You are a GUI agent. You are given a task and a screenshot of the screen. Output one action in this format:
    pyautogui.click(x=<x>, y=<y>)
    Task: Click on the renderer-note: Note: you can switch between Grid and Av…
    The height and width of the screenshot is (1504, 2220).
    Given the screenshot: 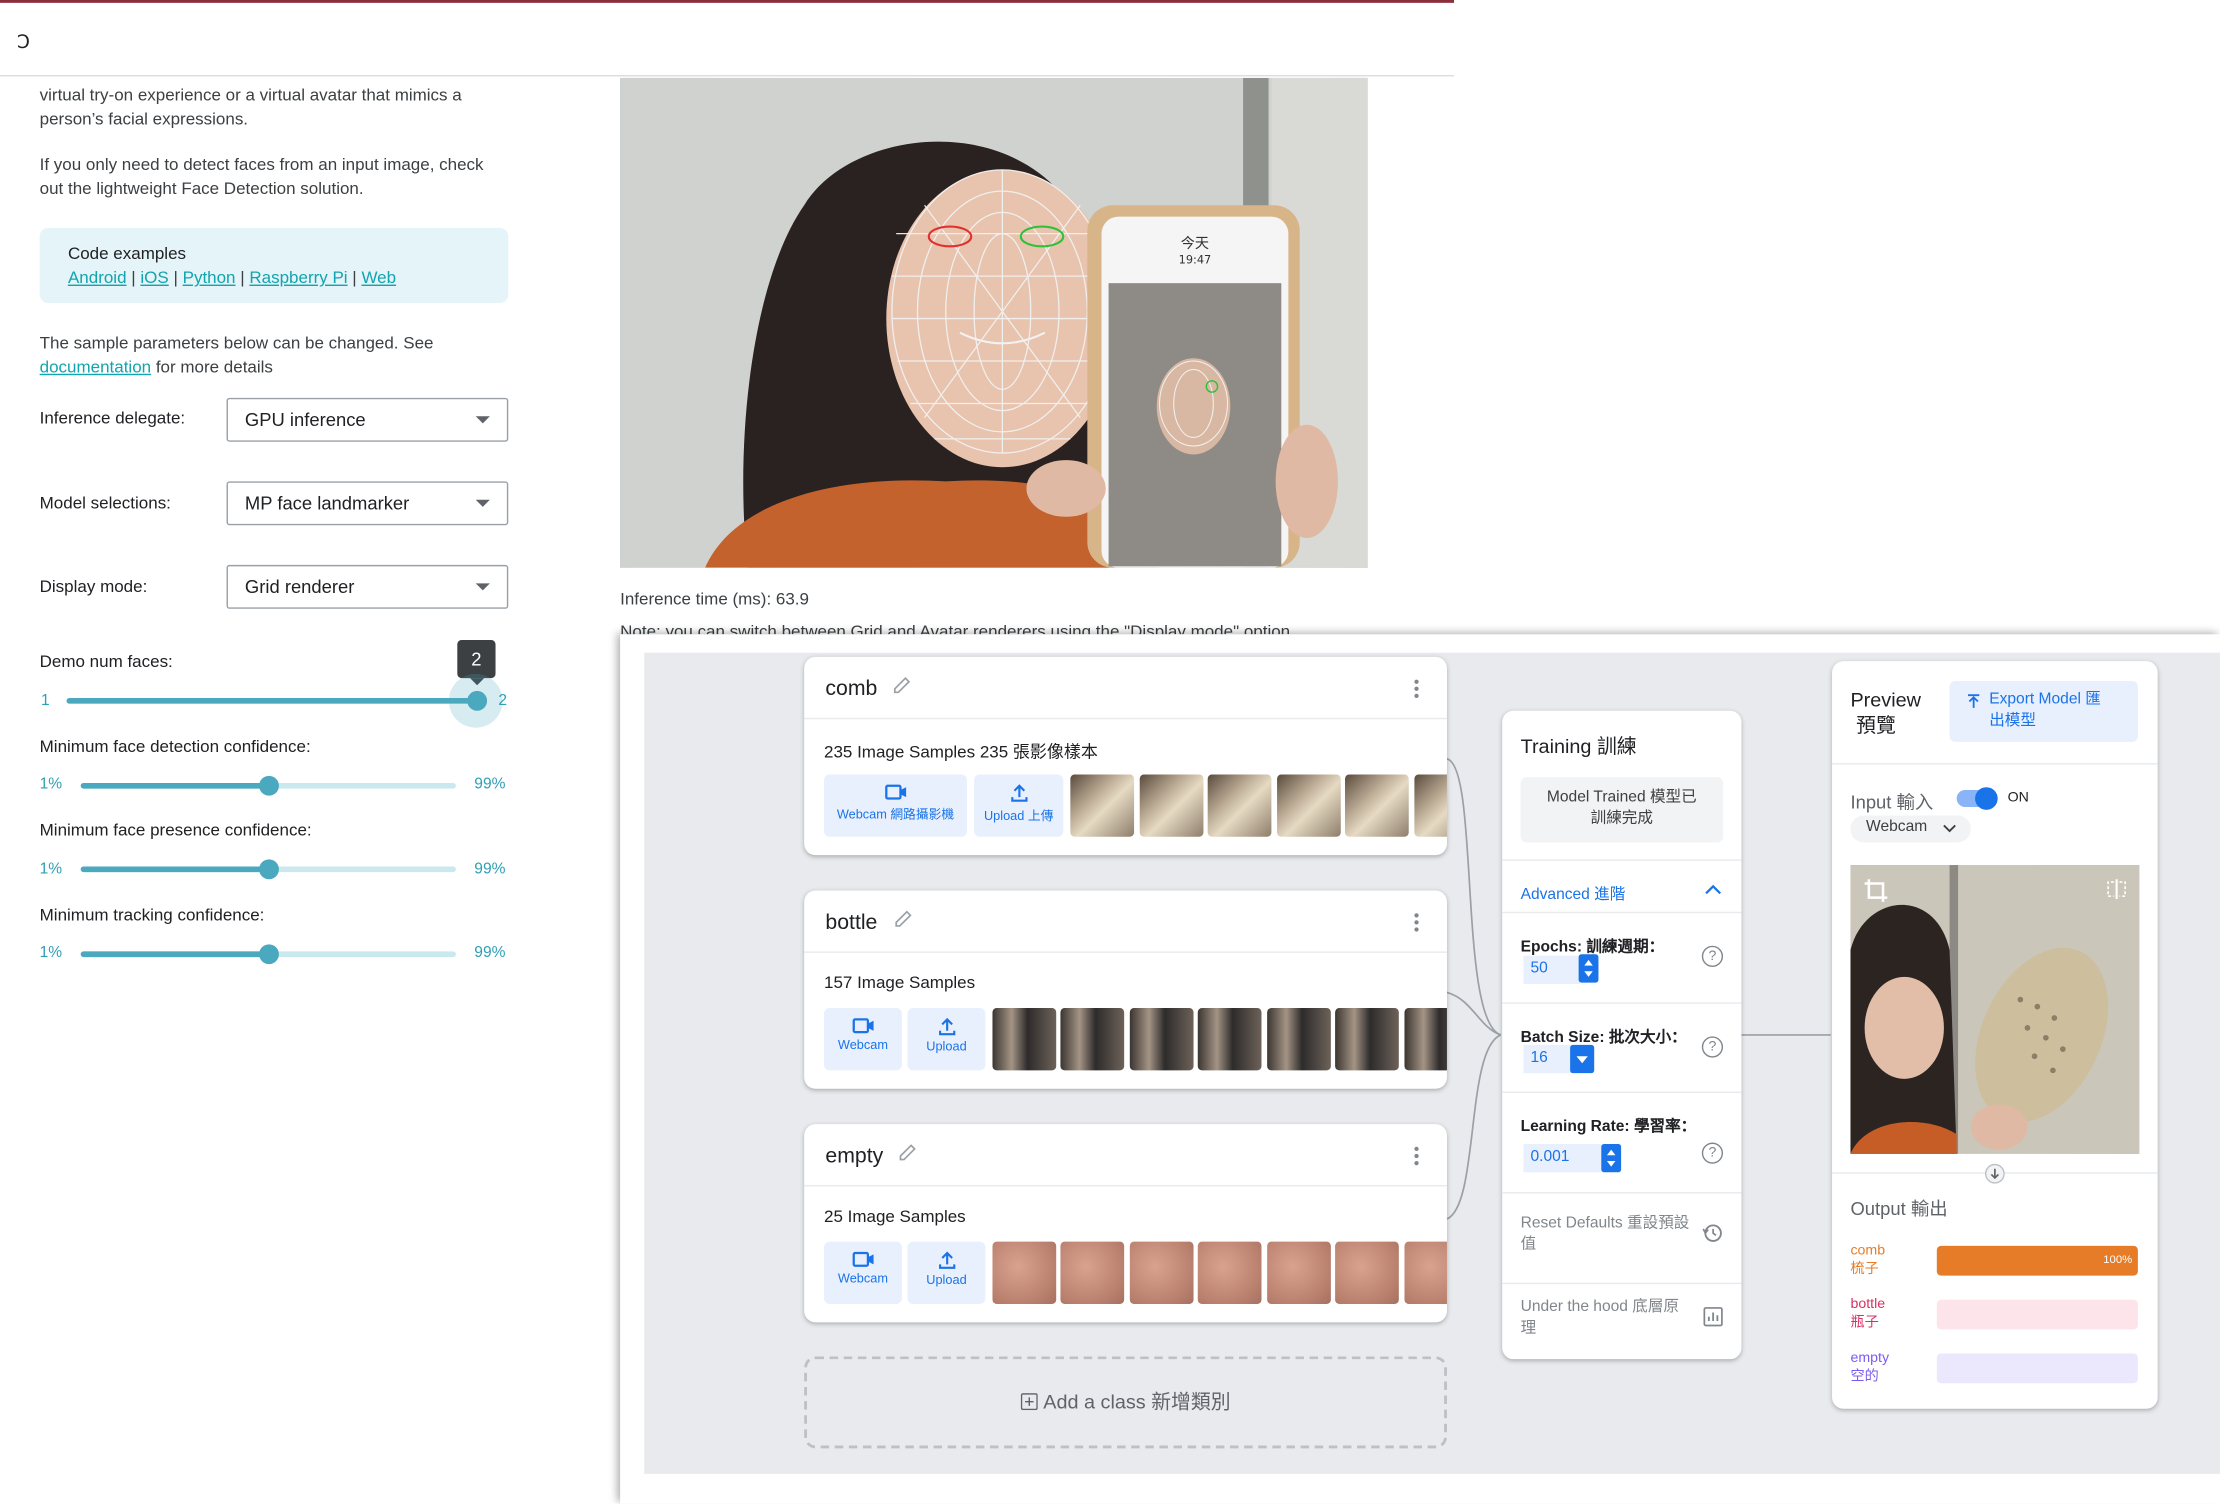 What is the action you would take?
    pyautogui.click(x=955, y=628)
    